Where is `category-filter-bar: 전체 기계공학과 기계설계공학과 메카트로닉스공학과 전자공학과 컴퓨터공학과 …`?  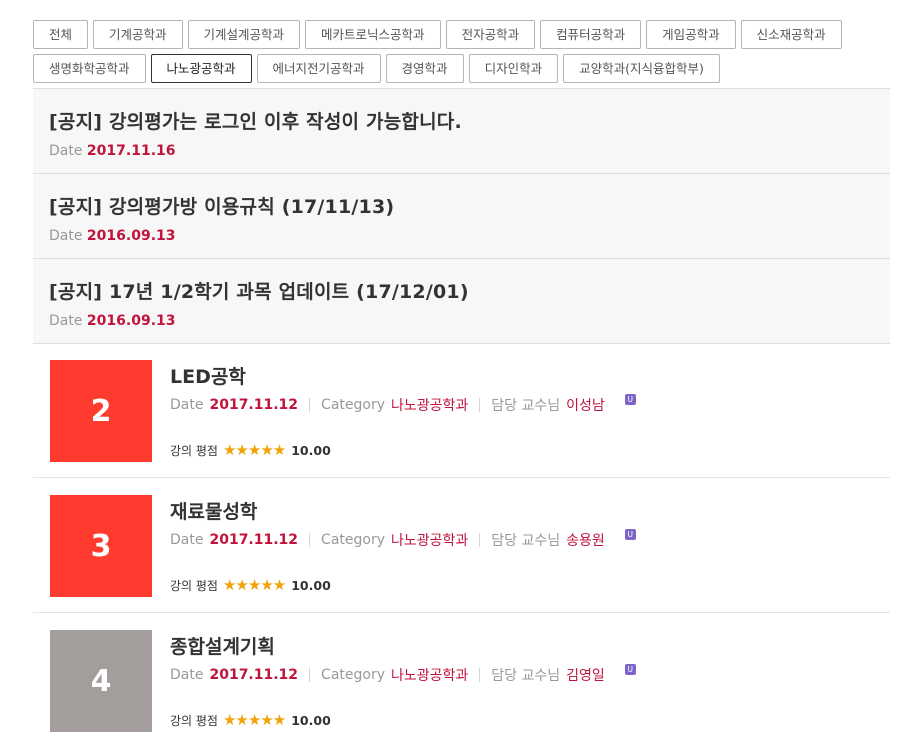 category-filter-bar: 전체 기계공학과 기계설계공학과 메카트로닉스공학과 전자공학과 컴퓨터공학과 … is located at coordinates (458, 51).